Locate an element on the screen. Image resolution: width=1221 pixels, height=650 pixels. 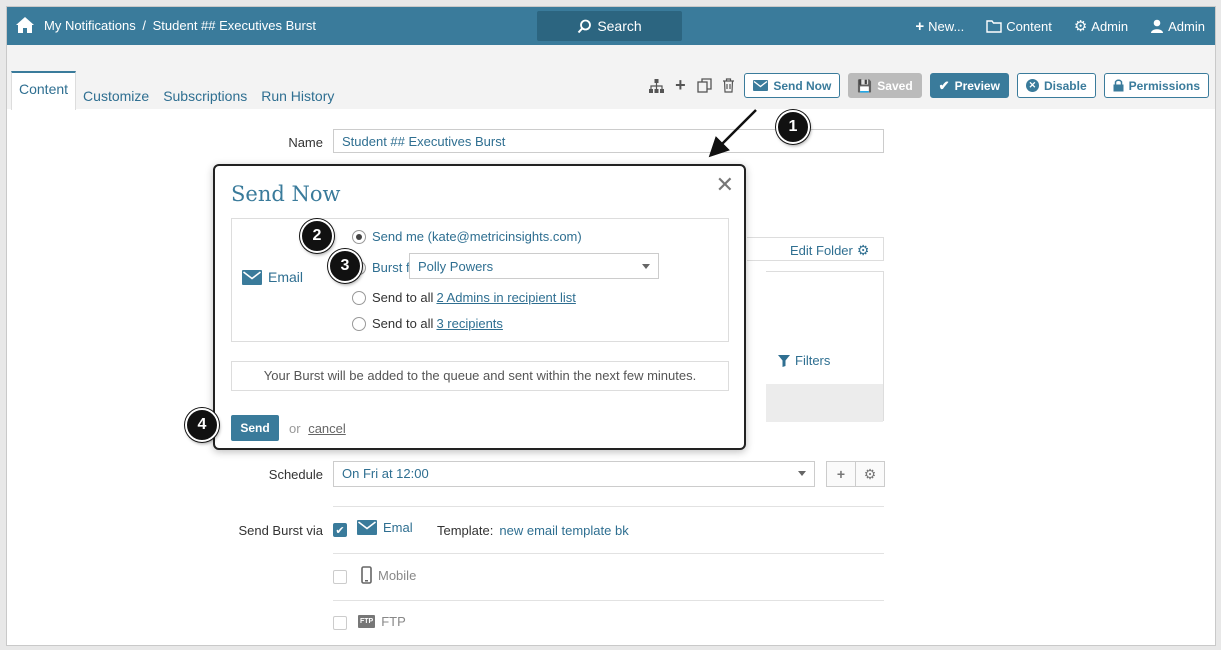
callout-1: 1 is located at coordinates (793, 127).